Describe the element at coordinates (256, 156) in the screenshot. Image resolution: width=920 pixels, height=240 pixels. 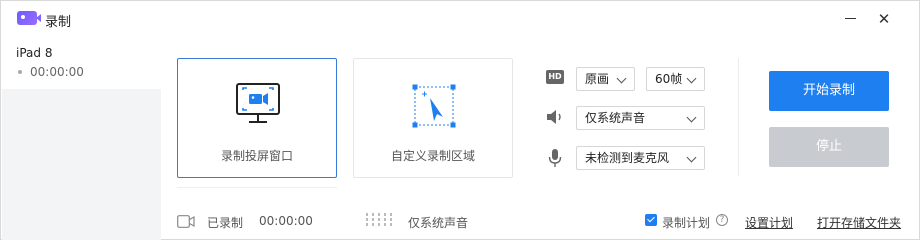
I see `mode-label: 录制投屏窗口` at that location.